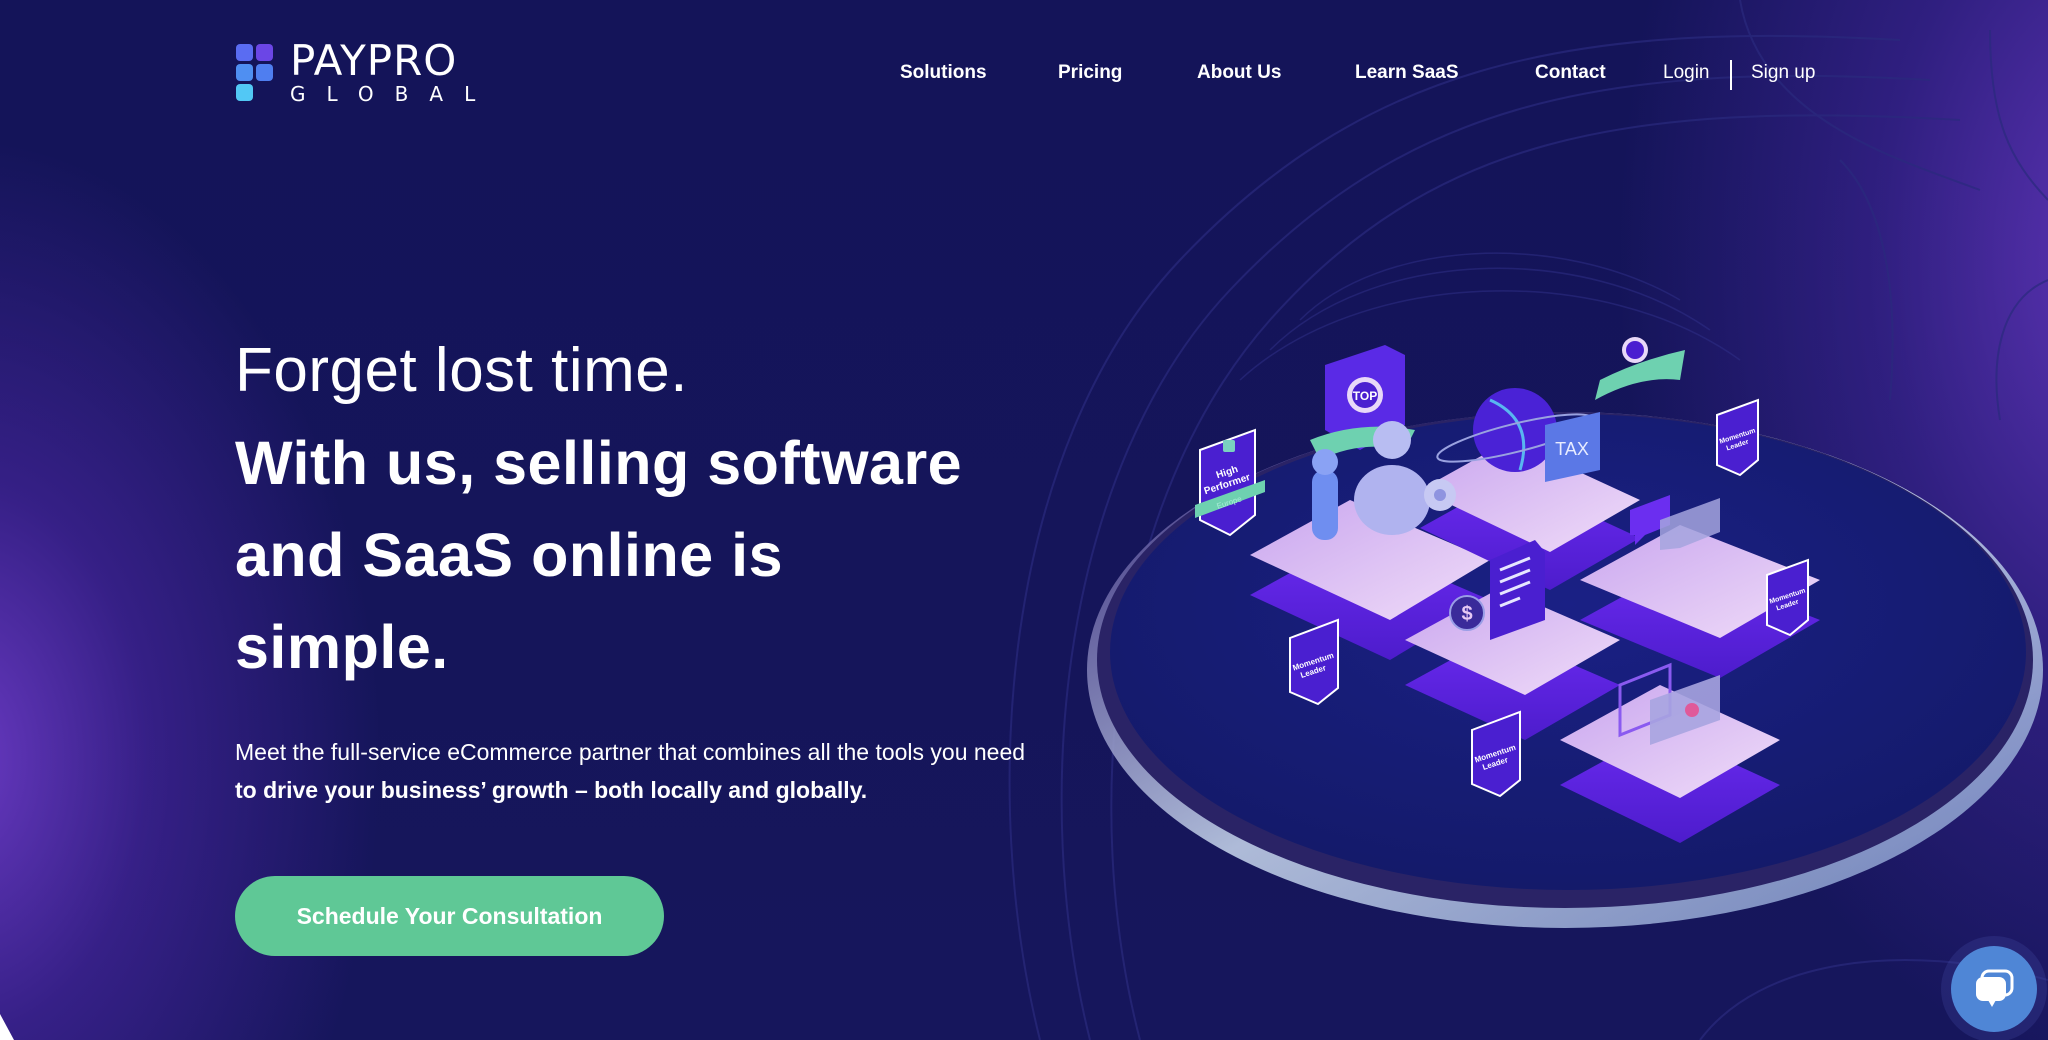 This screenshot has height=1040, width=2048. I want to click on badge-momentum-leader: Momentum Leader, so click(1737, 437).